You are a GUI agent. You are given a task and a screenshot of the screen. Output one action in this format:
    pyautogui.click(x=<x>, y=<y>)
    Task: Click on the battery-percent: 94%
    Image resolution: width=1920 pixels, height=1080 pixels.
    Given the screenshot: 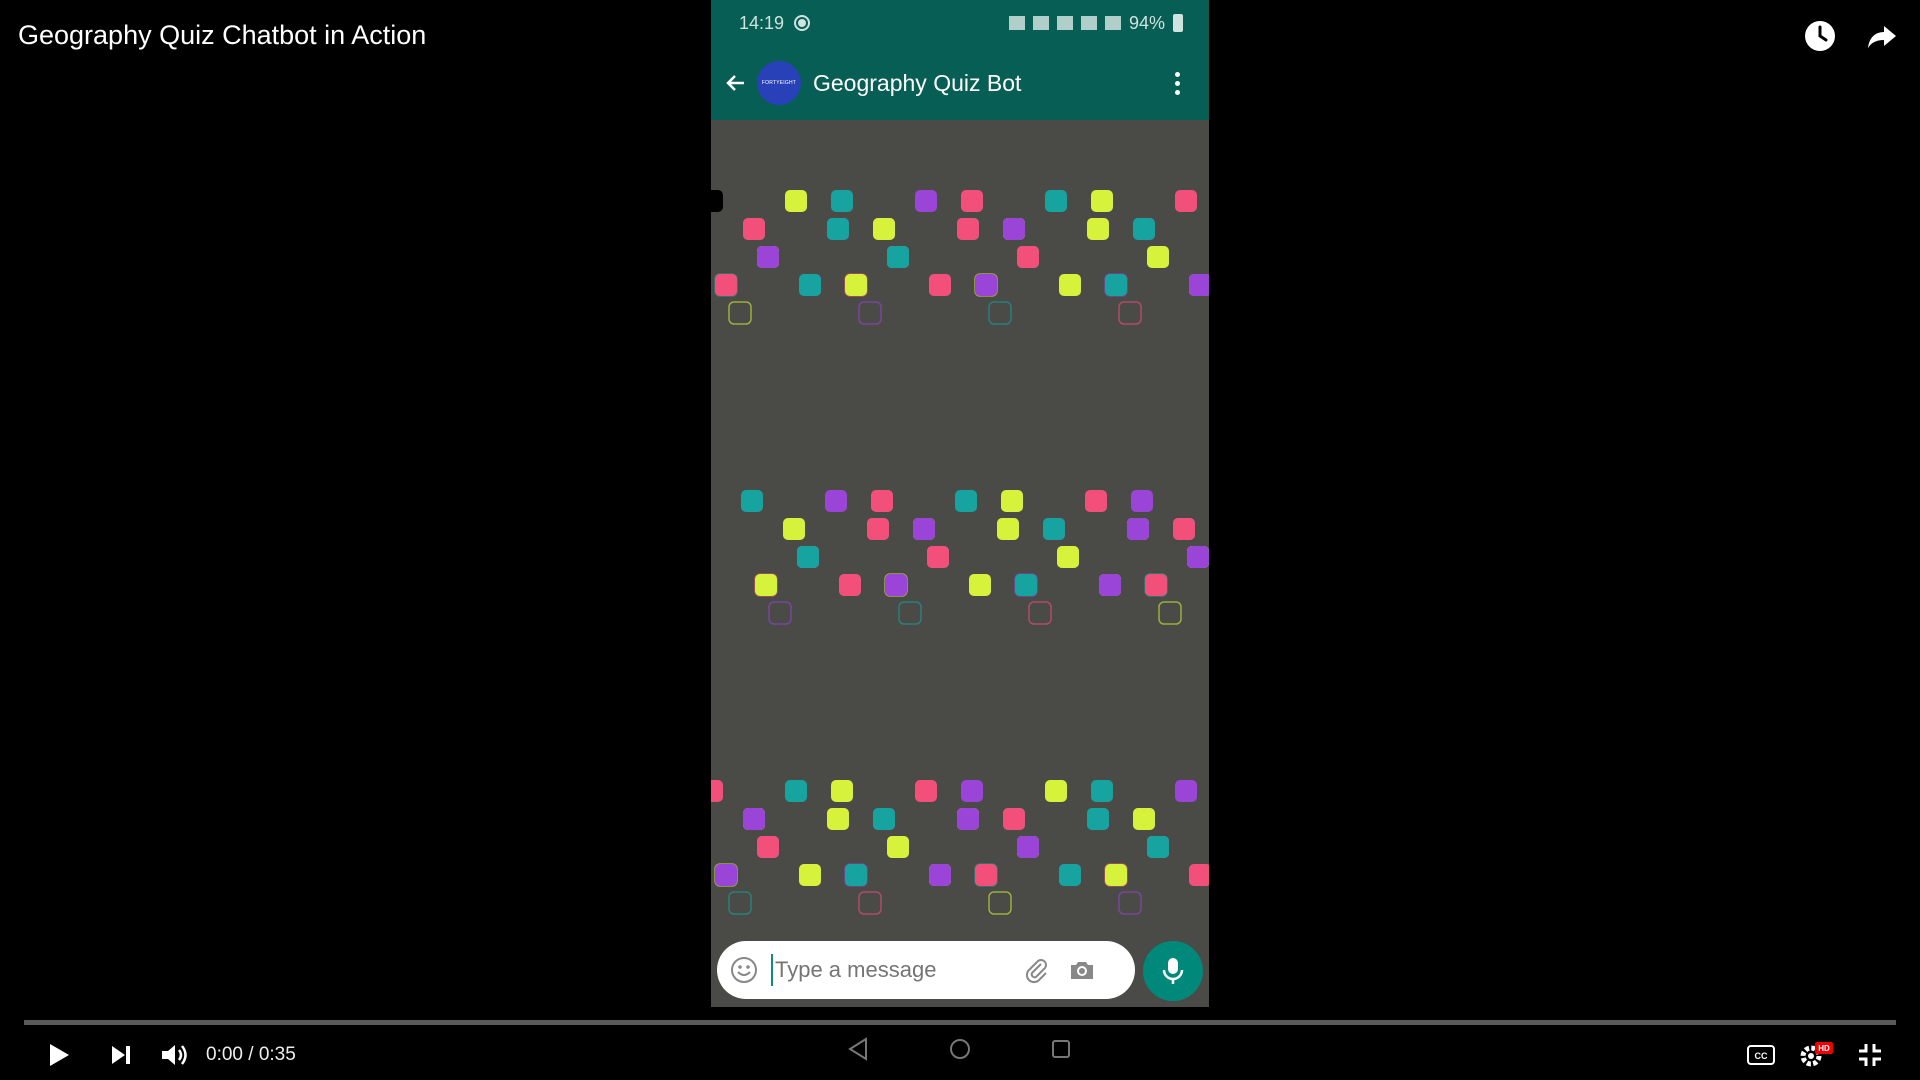 What is the action you would take?
    pyautogui.click(x=1146, y=22)
    